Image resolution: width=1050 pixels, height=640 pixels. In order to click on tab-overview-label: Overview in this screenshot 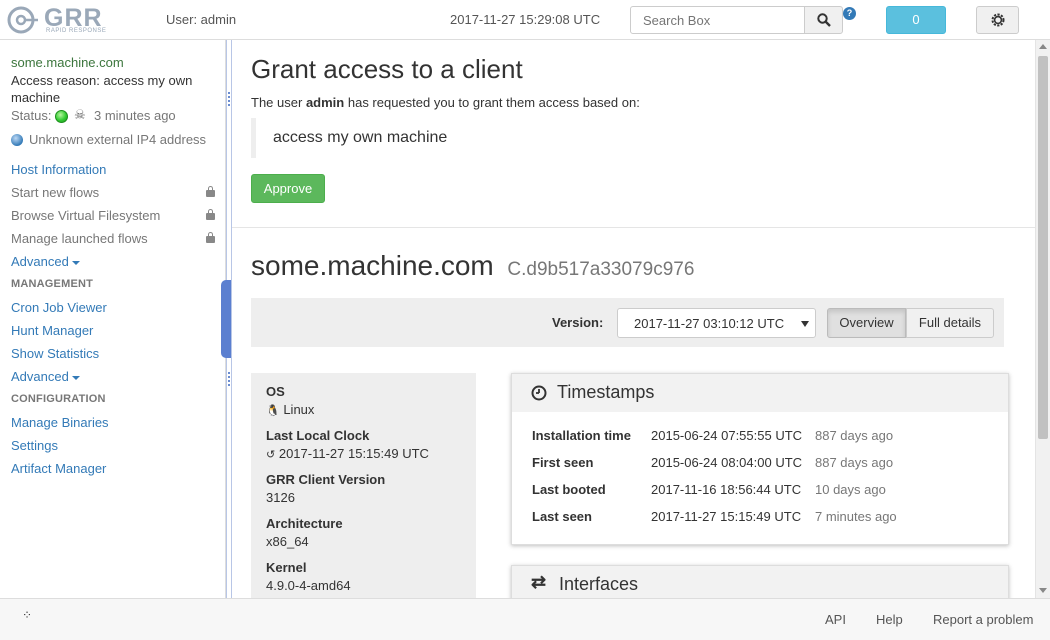, I will do `click(866, 322)`.